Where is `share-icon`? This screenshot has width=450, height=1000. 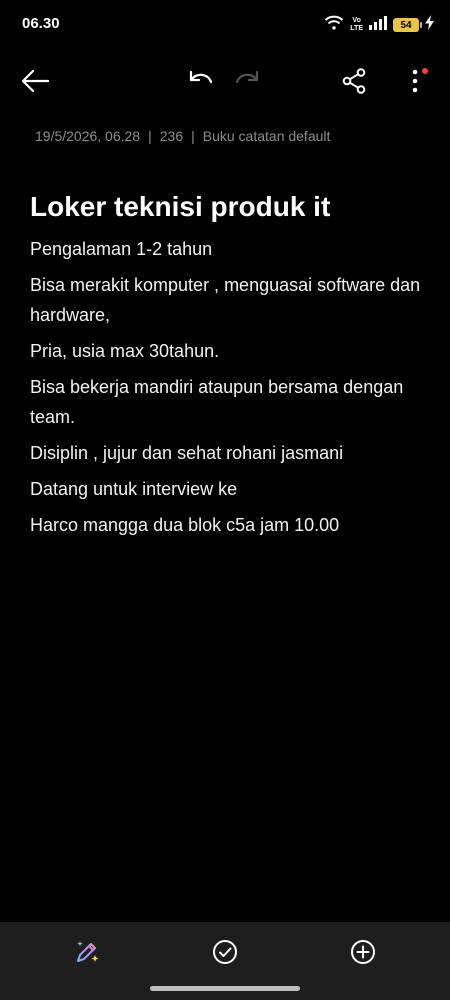 share-icon is located at coordinates (354, 83).